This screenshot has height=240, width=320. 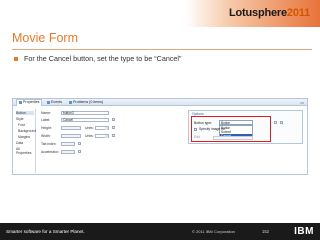 What do you see at coordinates (24, 137) in the screenshot?
I see `sidebar-item-margins: Margins` at bounding box center [24, 137].